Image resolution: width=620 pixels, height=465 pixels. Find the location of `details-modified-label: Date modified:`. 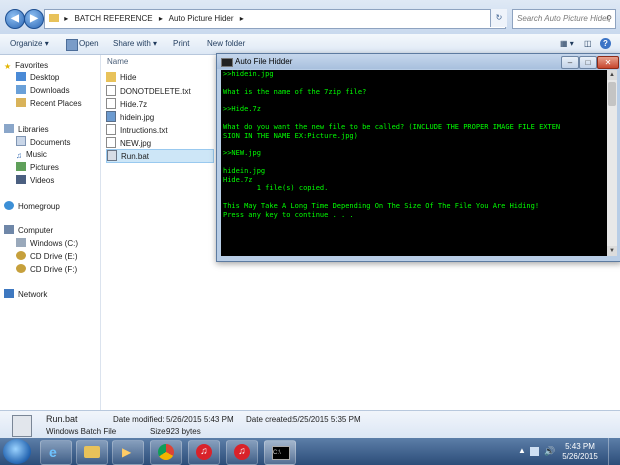

details-modified-label: Date modified: is located at coordinates (139, 419).